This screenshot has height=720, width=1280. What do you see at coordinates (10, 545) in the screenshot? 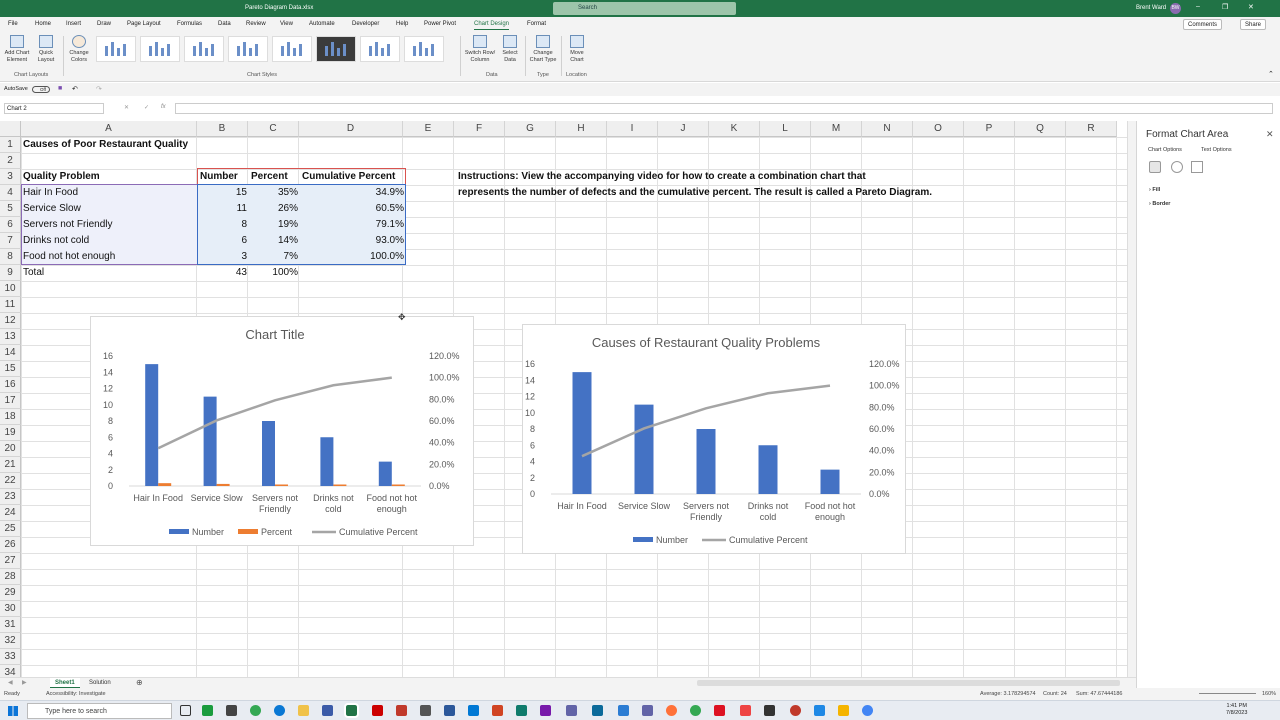
I see `row-header-26: 26` at bounding box center [10, 545].